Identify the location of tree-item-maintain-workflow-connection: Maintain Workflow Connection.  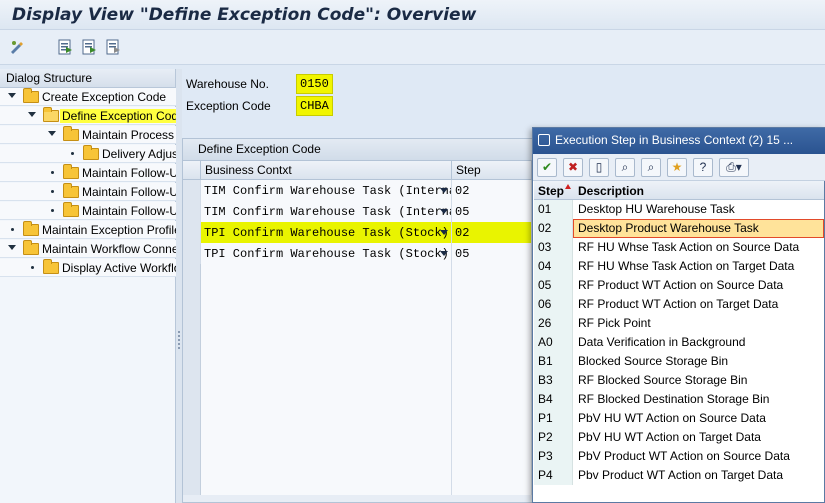
(88, 249).